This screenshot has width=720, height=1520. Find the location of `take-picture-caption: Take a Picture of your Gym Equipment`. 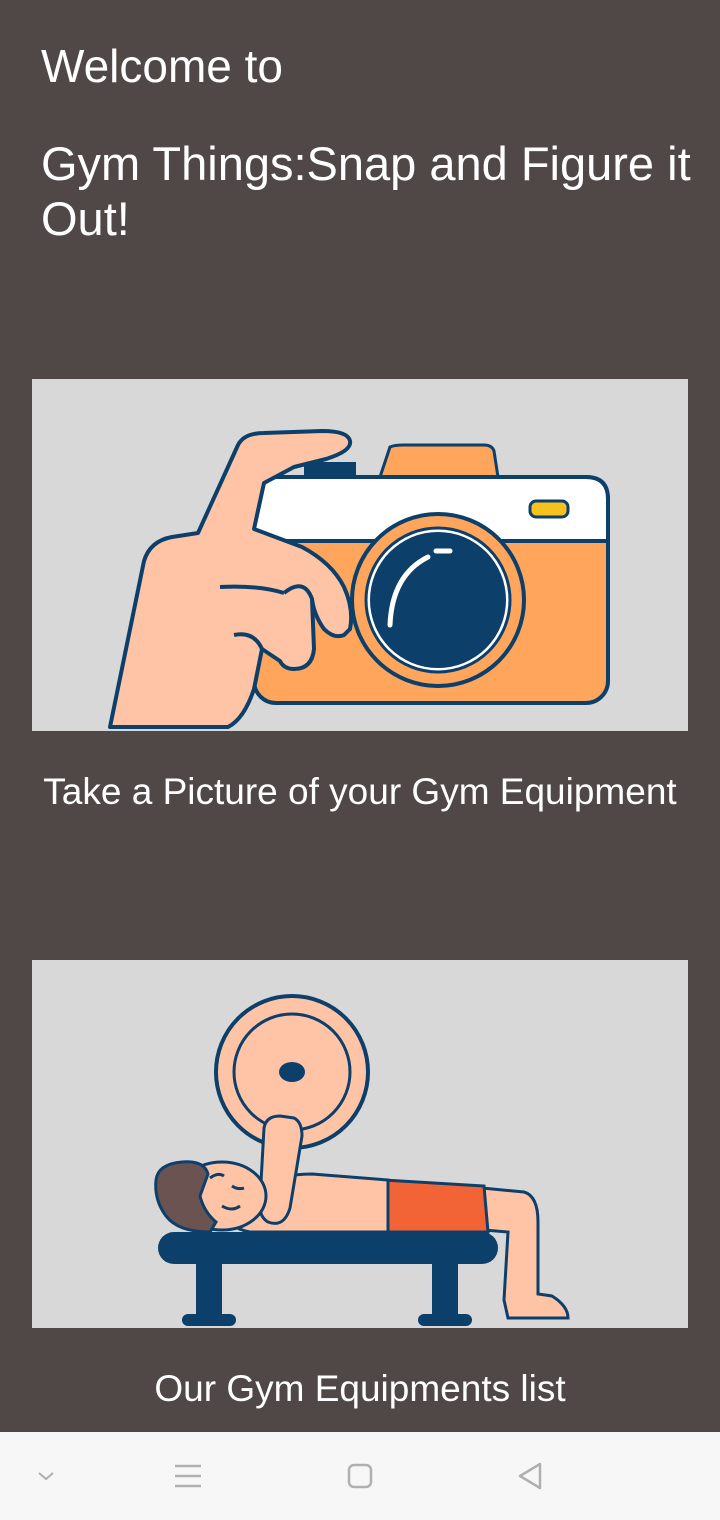

take-picture-caption: Take a Picture of your Gym Equipment is located at coordinates (360, 792).